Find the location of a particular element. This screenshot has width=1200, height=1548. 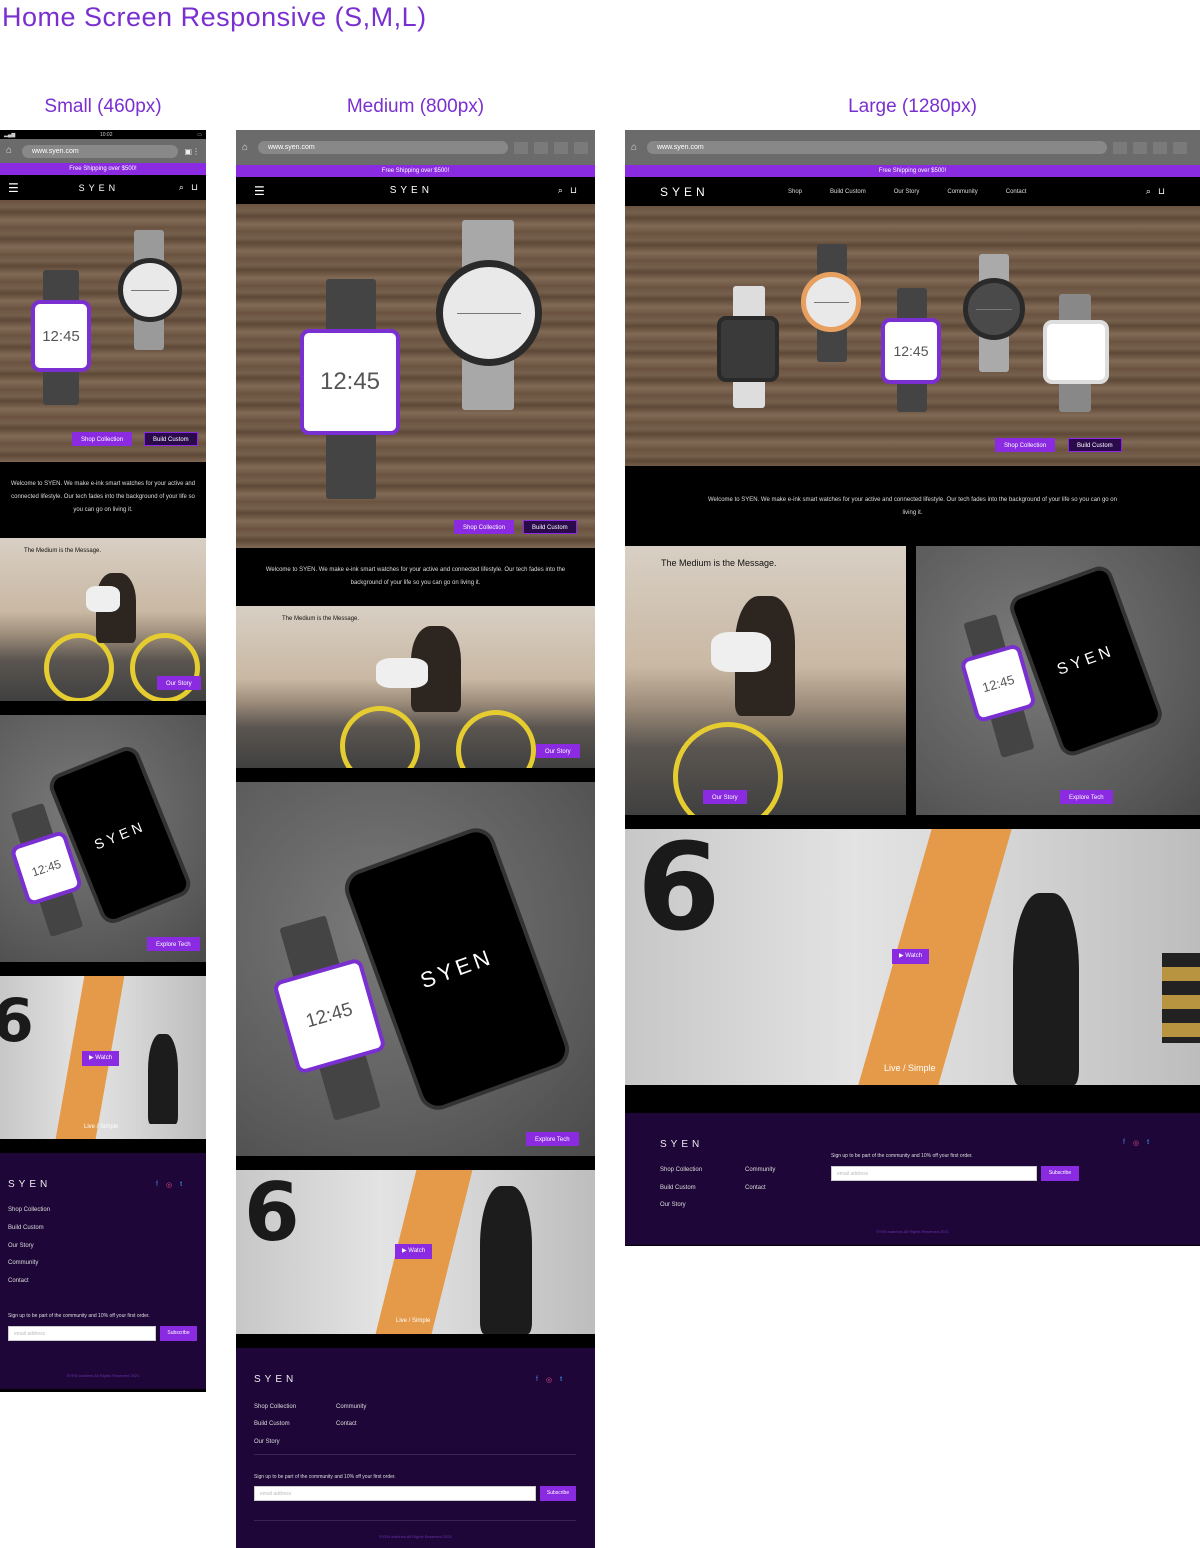

page-title: Home Screen Responsive (S,M,L) is located at coordinates (214, 17).